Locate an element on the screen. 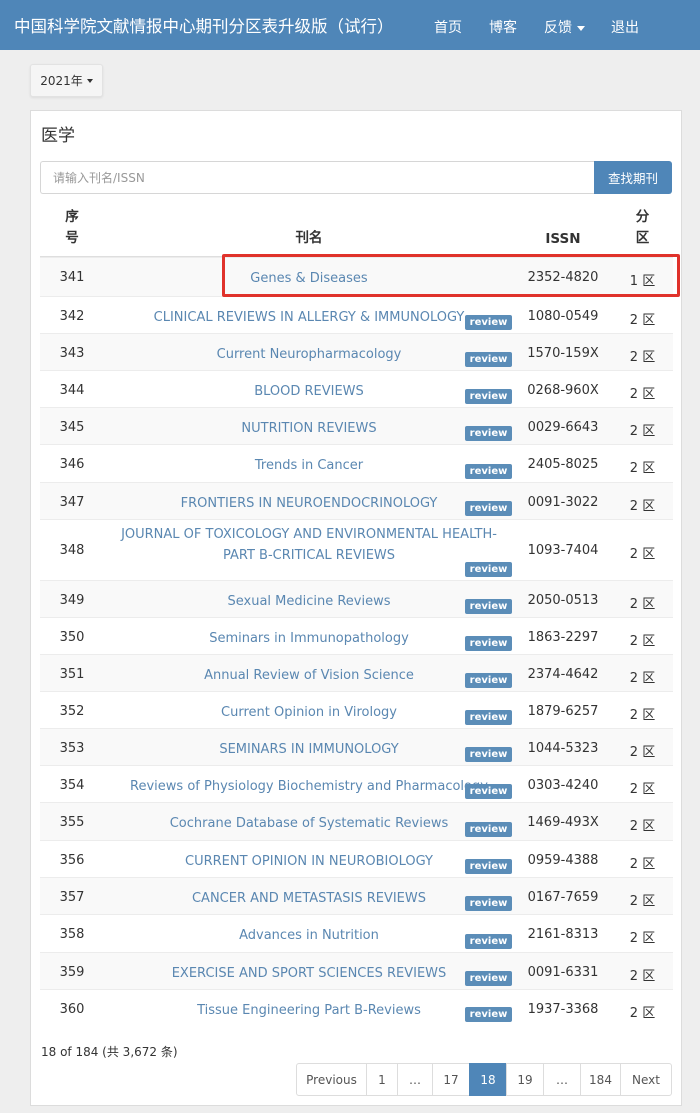  issn-value: 1469-493X is located at coordinates (563, 822).